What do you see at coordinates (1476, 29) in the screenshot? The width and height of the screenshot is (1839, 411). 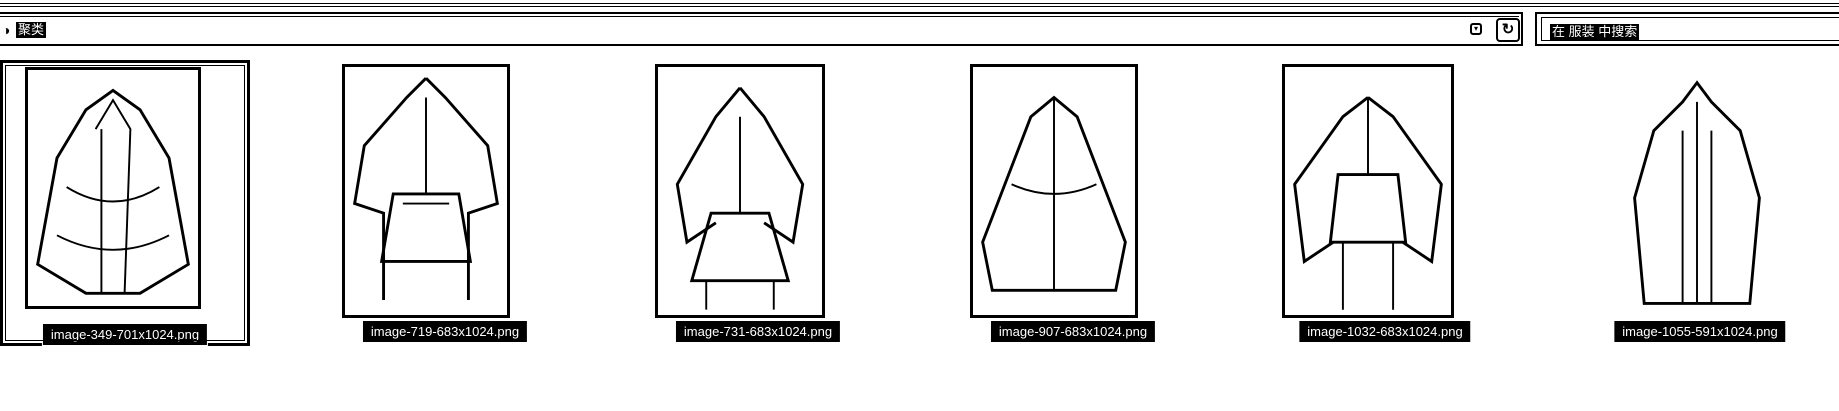 I see `chevron-down-icon: ▾` at bounding box center [1476, 29].